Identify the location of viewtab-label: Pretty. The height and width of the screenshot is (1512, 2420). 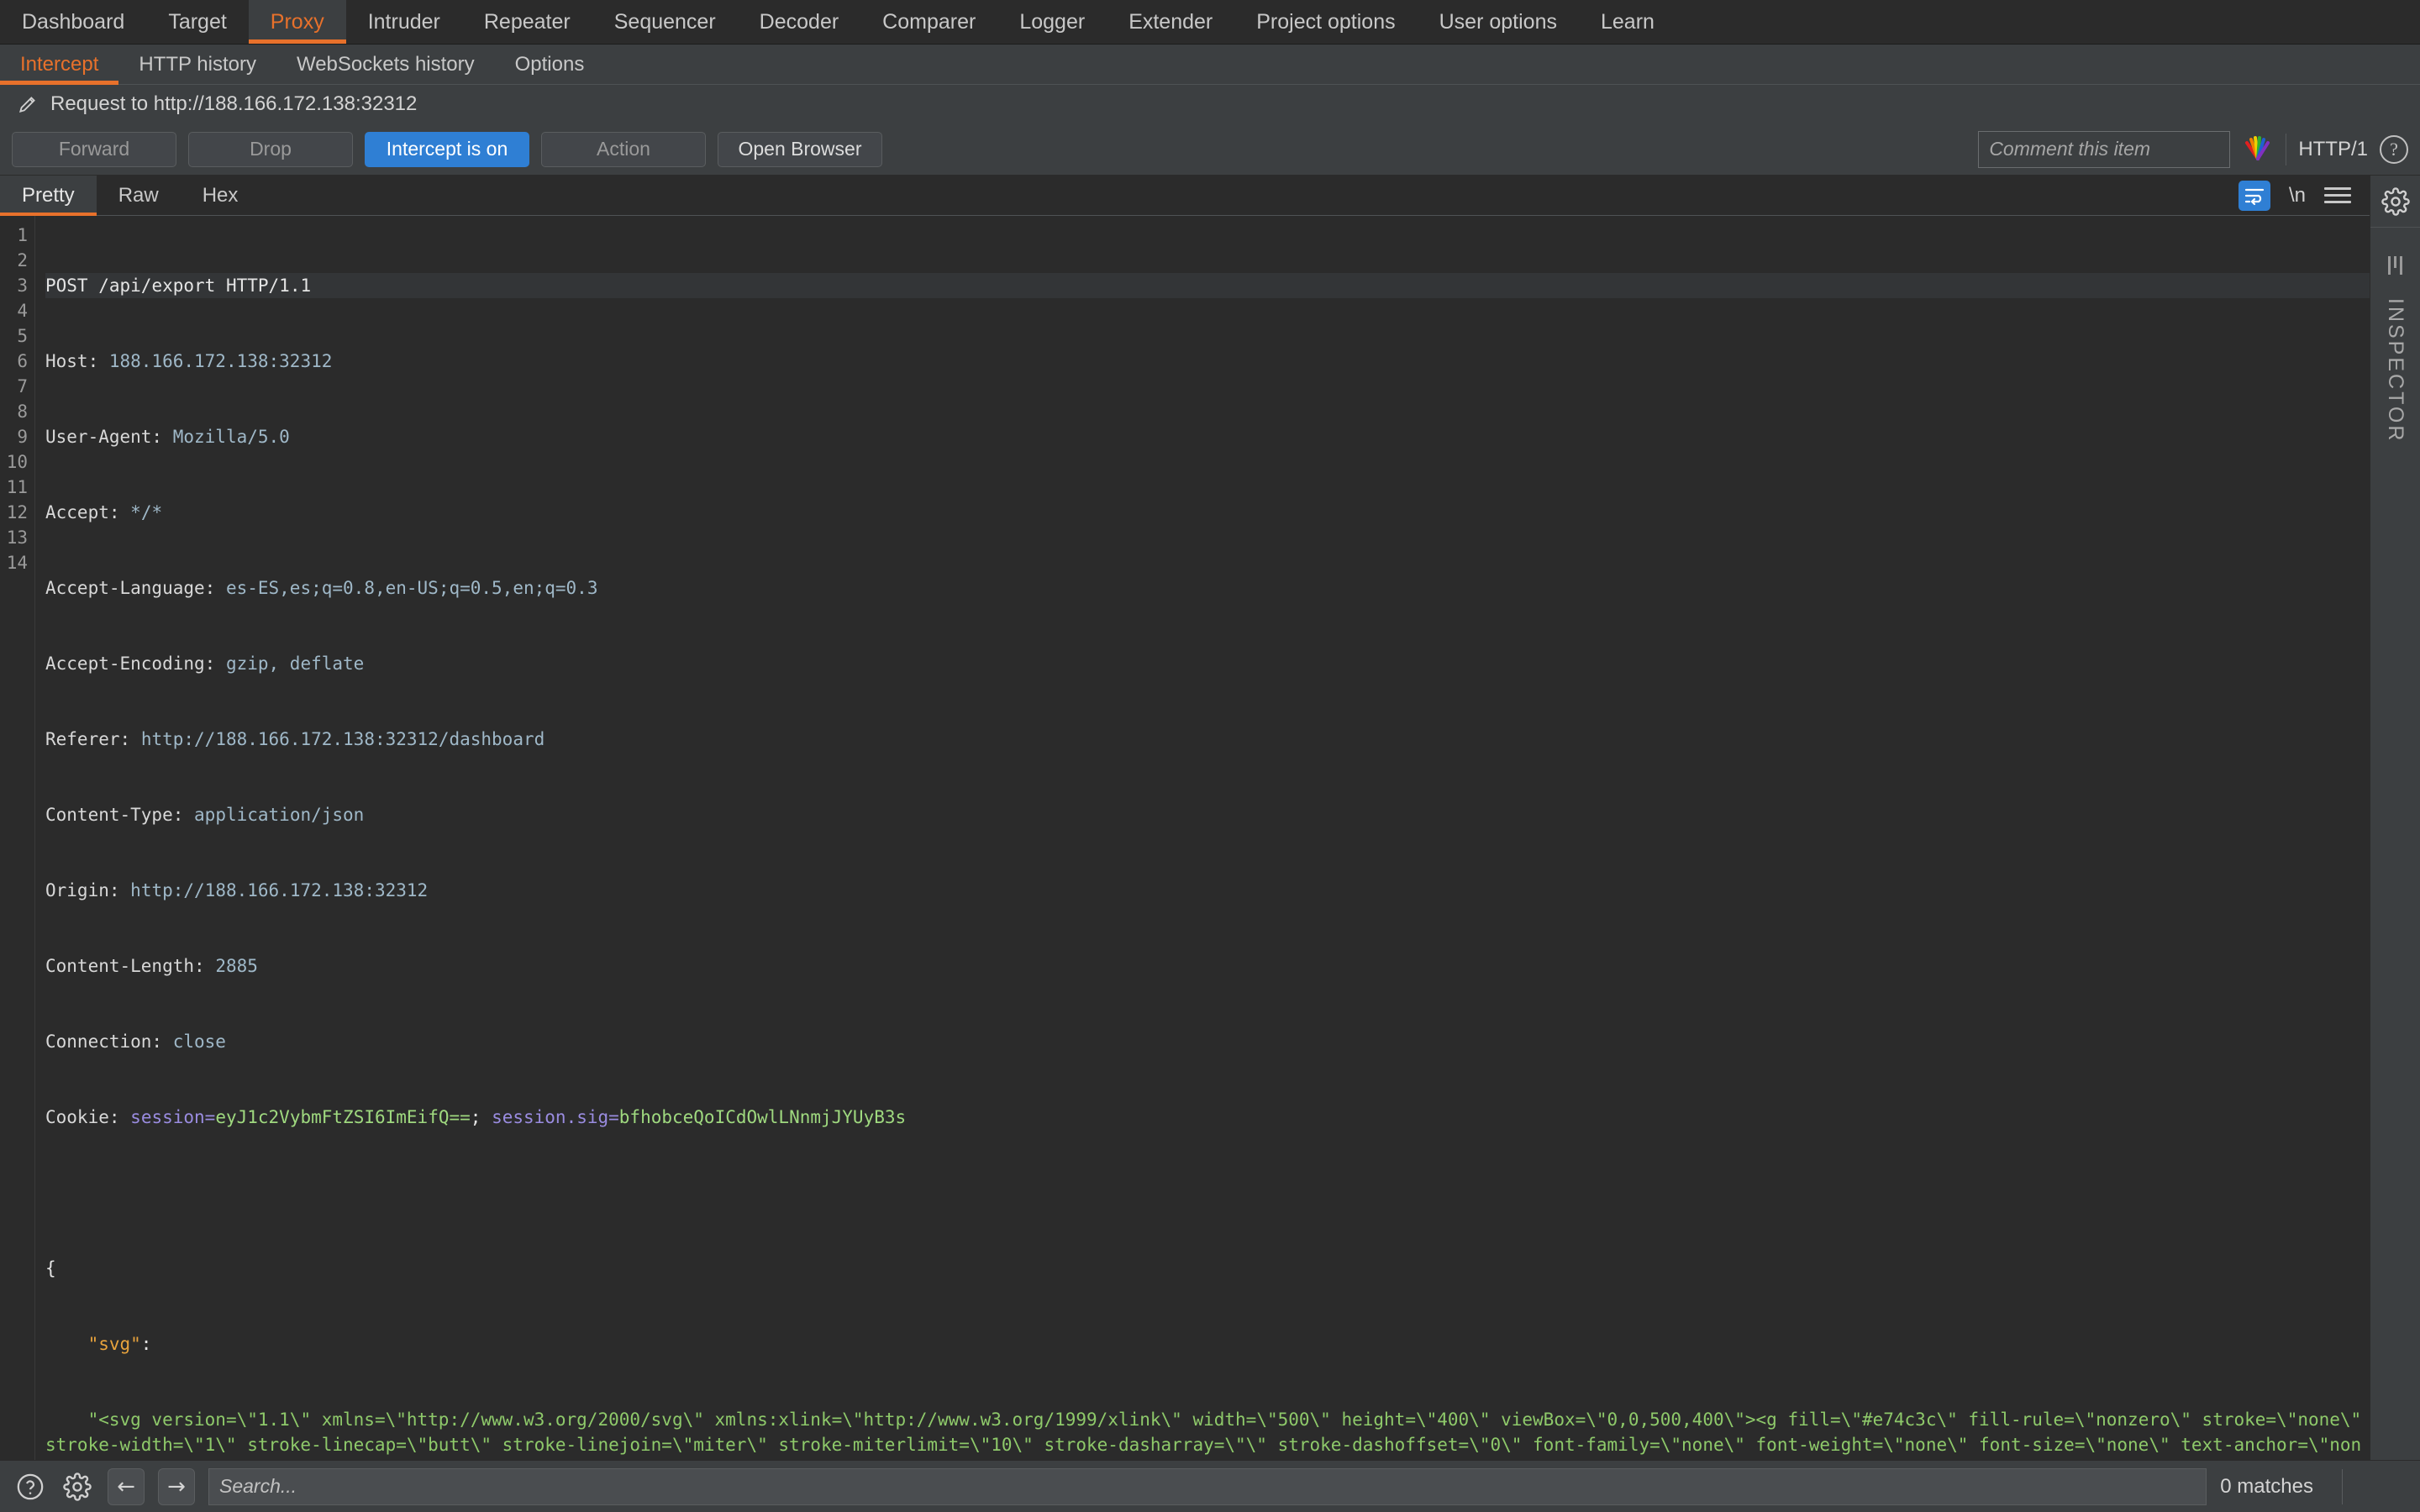
(49, 195).